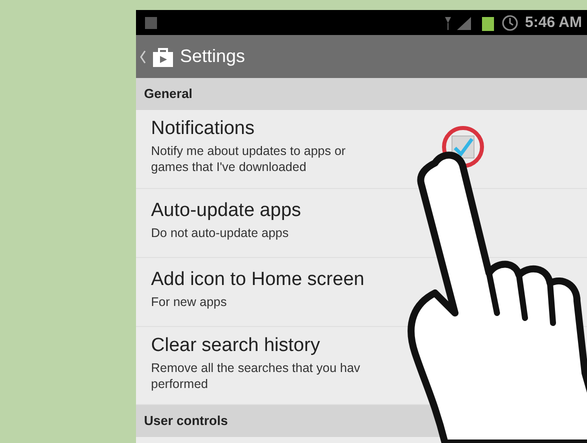 The image size is (587, 443). I want to click on shopping-bag-icon, so click(163, 57).